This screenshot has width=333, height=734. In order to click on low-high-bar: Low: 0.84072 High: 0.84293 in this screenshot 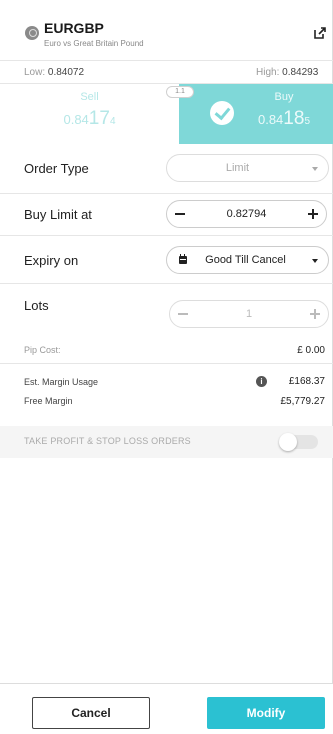, I will do `click(166, 72)`.